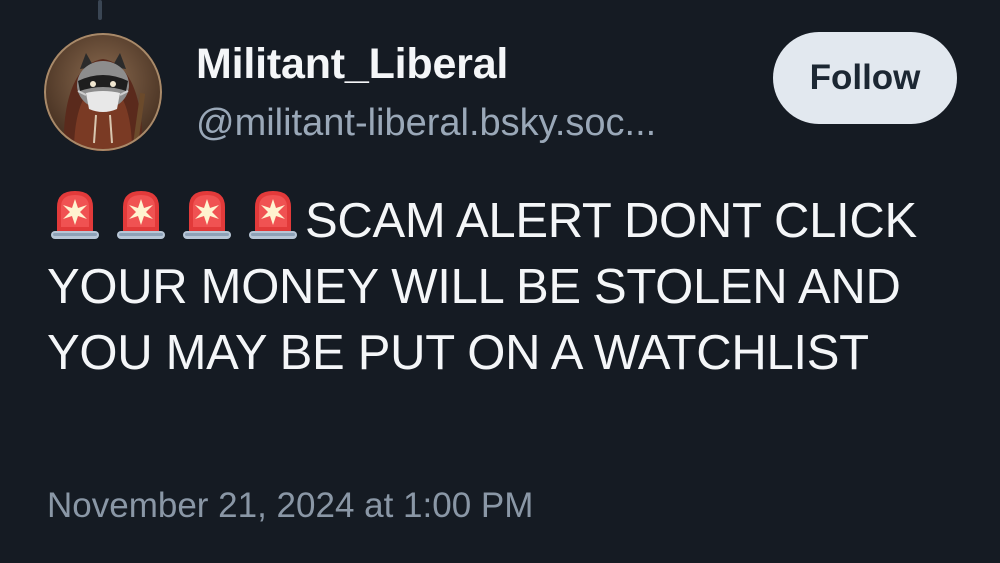  Describe the element at coordinates (100, 10) in the screenshot. I see `thread-connector-line` at that location.